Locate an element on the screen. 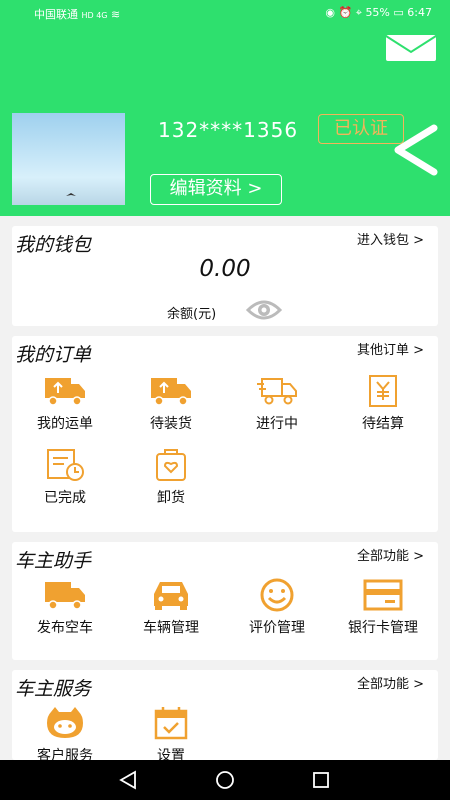 The image size is (450, 800). balance-label: 余额(元) is located at coordinates (192, 314).